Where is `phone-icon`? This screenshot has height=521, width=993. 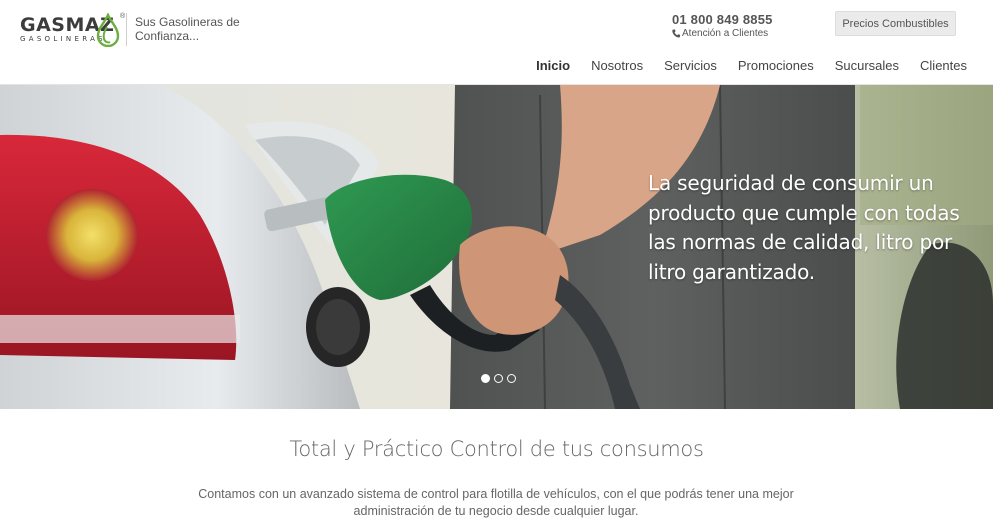
phone-icon is located at coordinates (676, 33).